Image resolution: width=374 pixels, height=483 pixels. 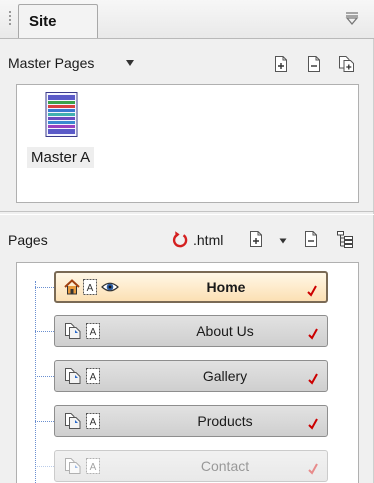 What do you see at coordinates (51, 63) in the screenshot?
I see `master-pages-label: Master Pages` at bounding box center [51, 63].